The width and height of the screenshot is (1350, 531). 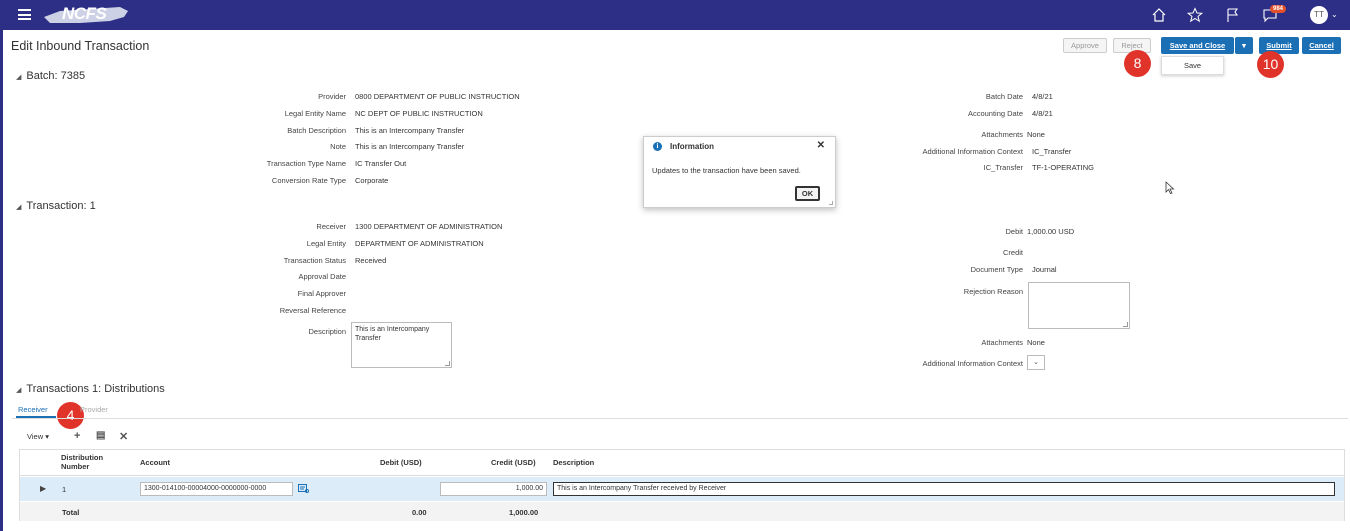 I want to click on additional-info-context-value: IC_Transfer, so click(x=1052, y=151).